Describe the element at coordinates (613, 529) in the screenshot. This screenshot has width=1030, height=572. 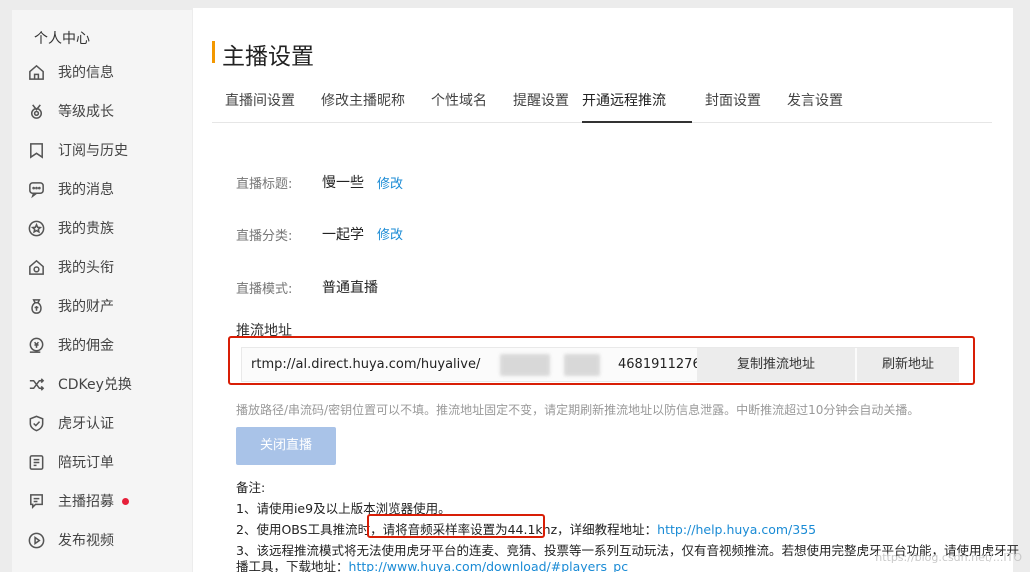
I see `note-line-2-mid: 详细教程地址：` at that location.